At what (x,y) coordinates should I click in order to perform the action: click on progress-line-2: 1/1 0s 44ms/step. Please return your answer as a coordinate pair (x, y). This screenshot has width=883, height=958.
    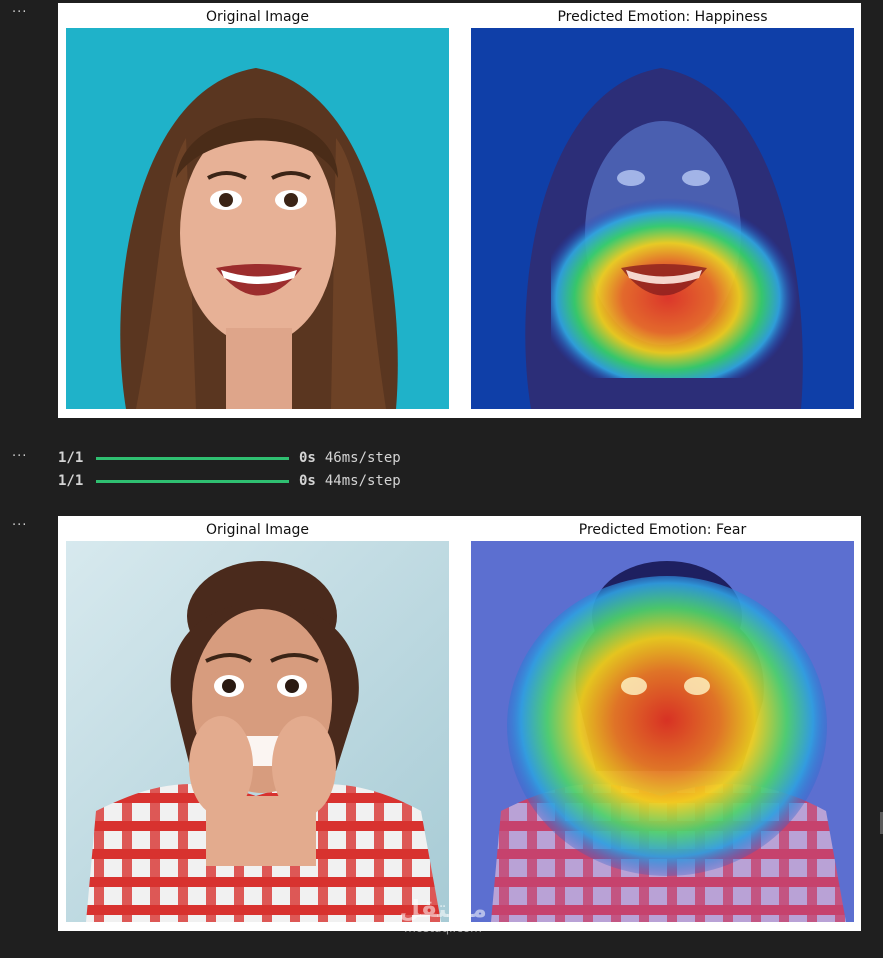
    Looking at the image, I should click on (229, 481).